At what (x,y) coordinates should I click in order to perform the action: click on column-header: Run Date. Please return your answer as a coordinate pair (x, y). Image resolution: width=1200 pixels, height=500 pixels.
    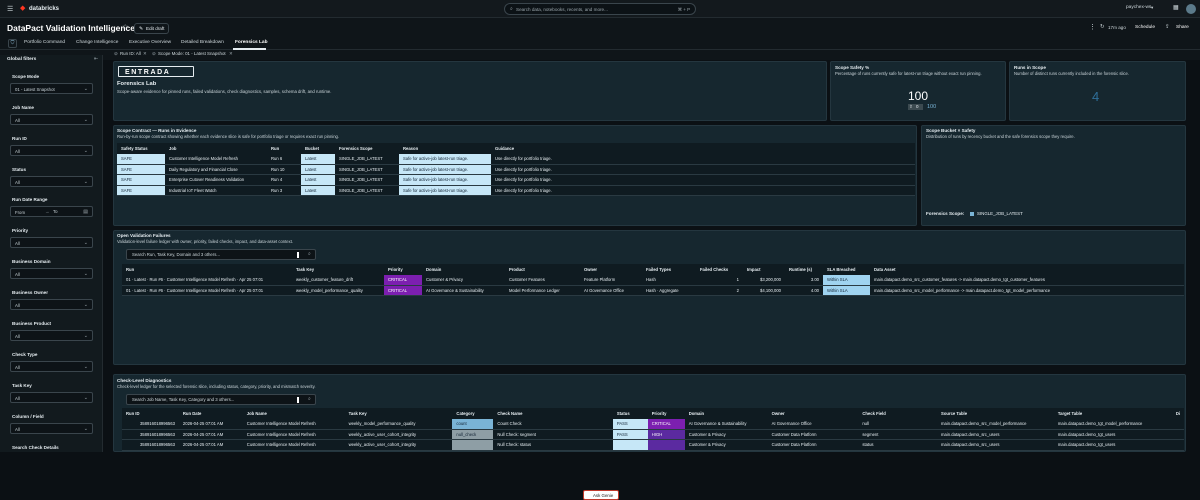
    Looking at the image, I should click on (210, 413).